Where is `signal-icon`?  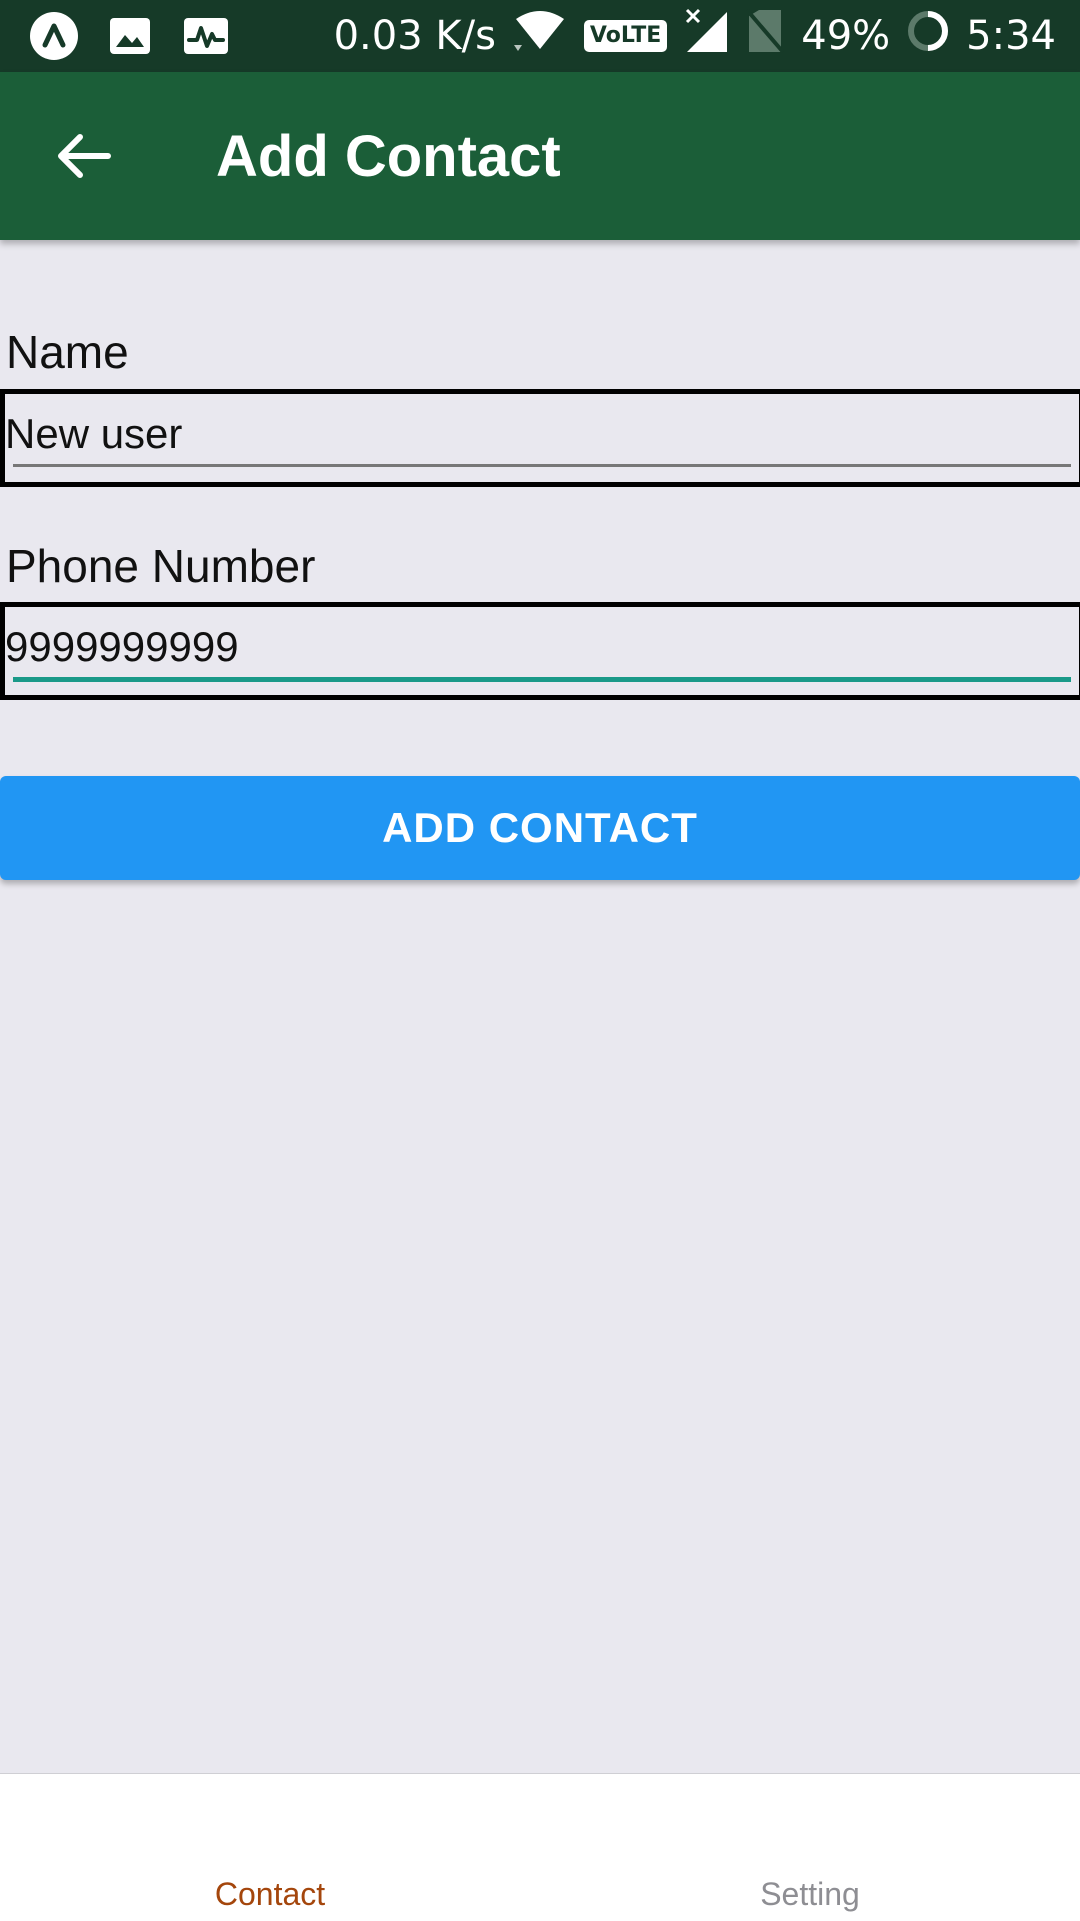 signal-icon is located at coordinates (706, 36).